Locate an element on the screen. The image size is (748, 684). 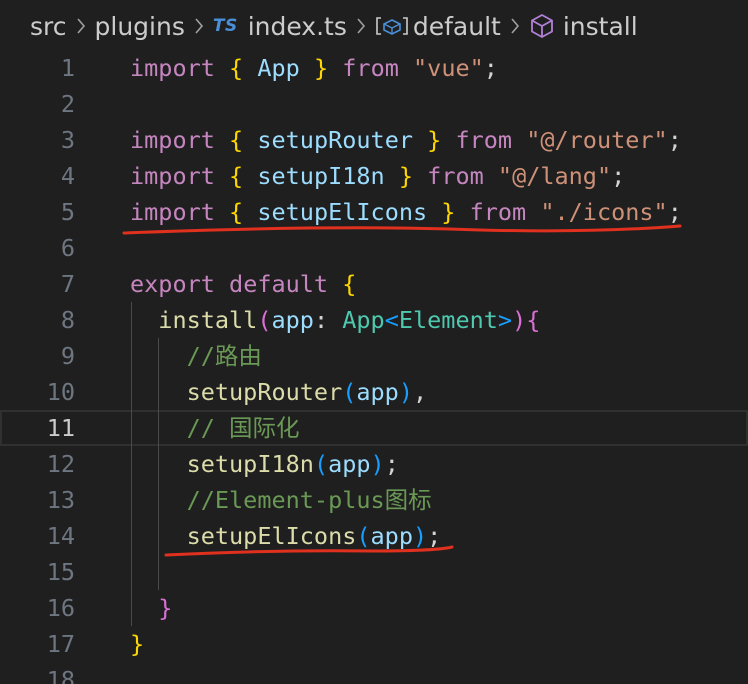
code-token: , is located at coordinates (420, 392).